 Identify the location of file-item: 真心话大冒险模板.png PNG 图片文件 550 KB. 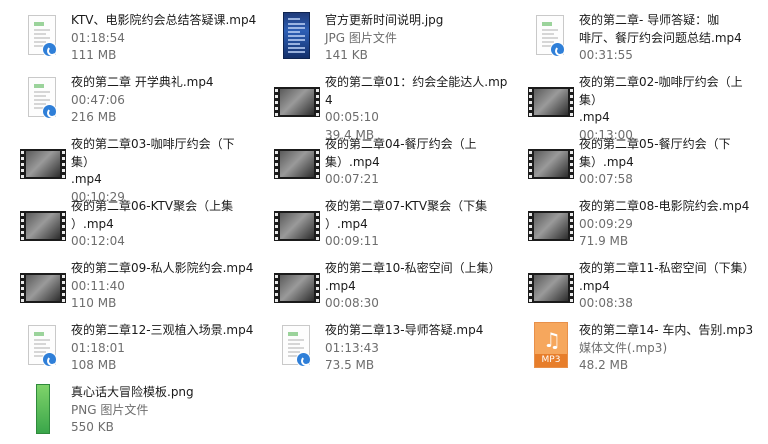
(134, 409).